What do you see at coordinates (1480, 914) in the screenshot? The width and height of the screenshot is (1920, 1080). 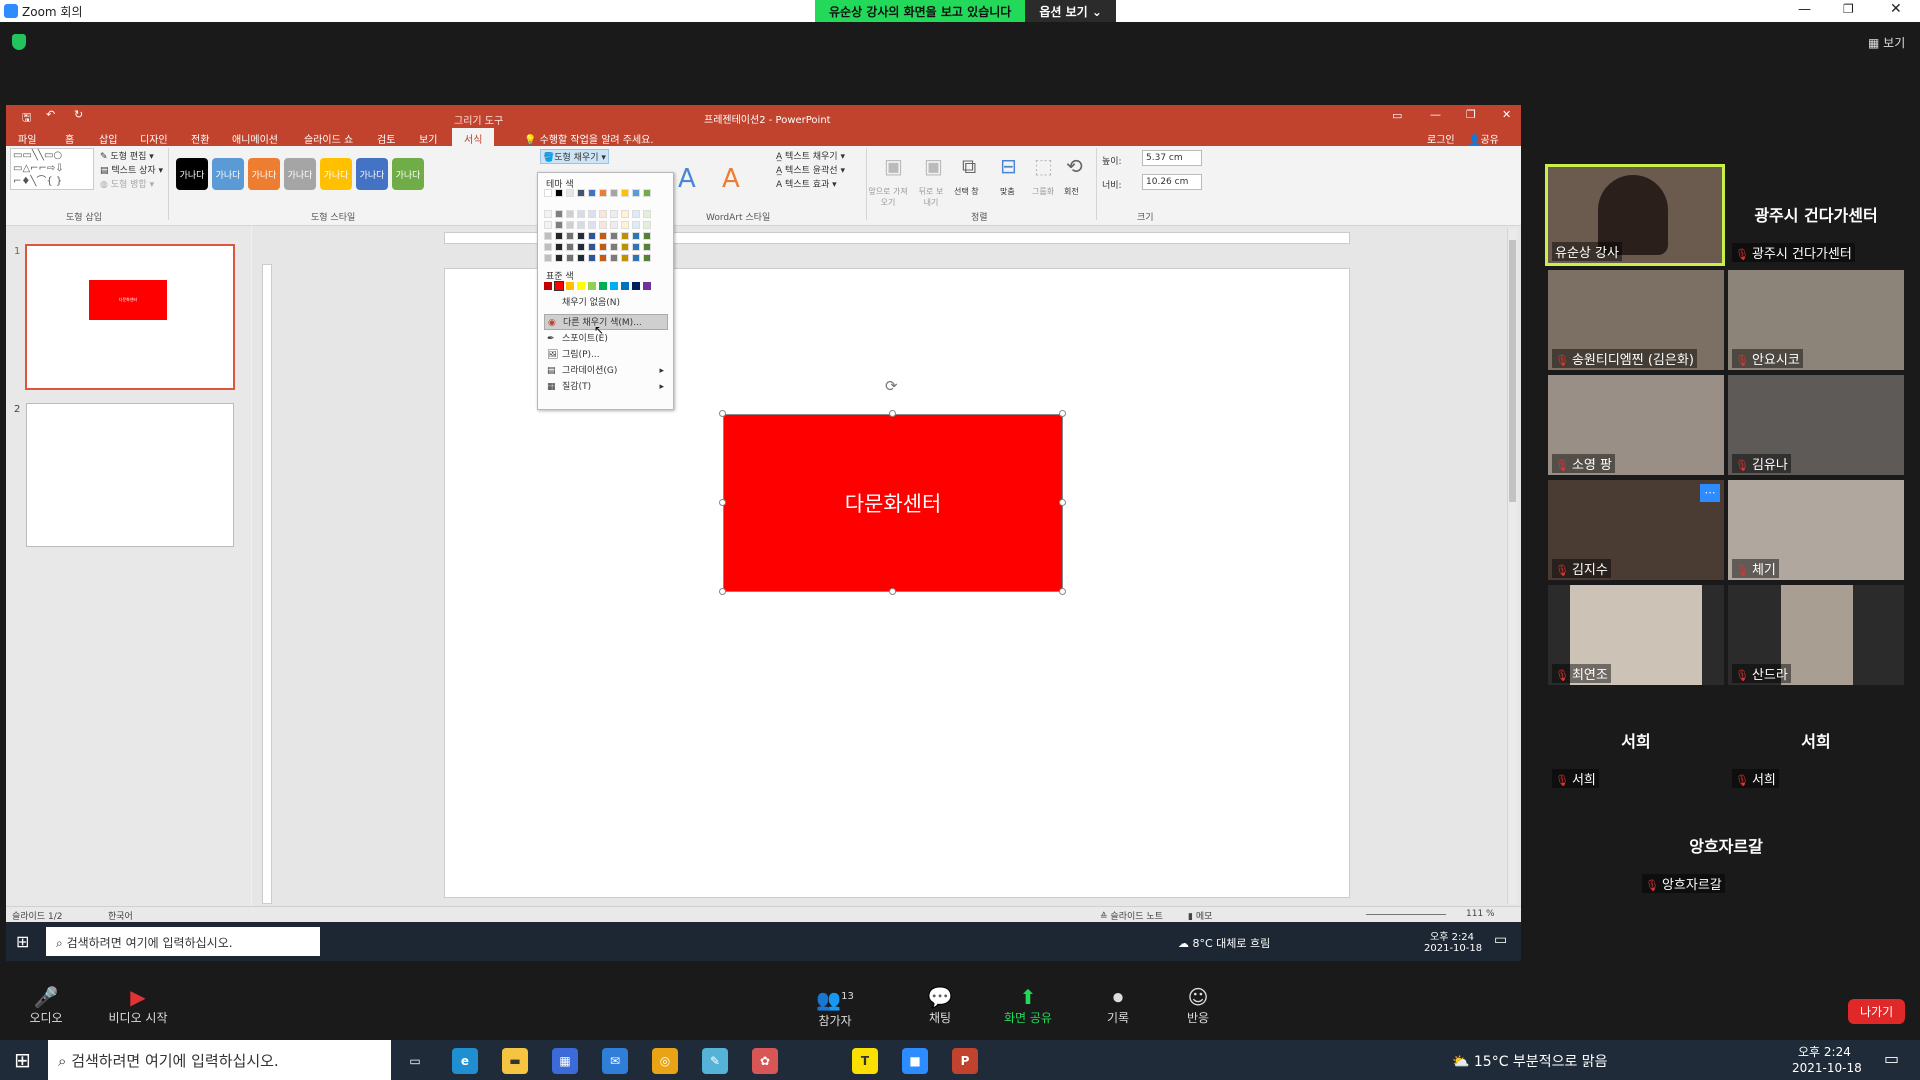 I see `zoom-level: 111 %` at bounding box center [1480, 914].